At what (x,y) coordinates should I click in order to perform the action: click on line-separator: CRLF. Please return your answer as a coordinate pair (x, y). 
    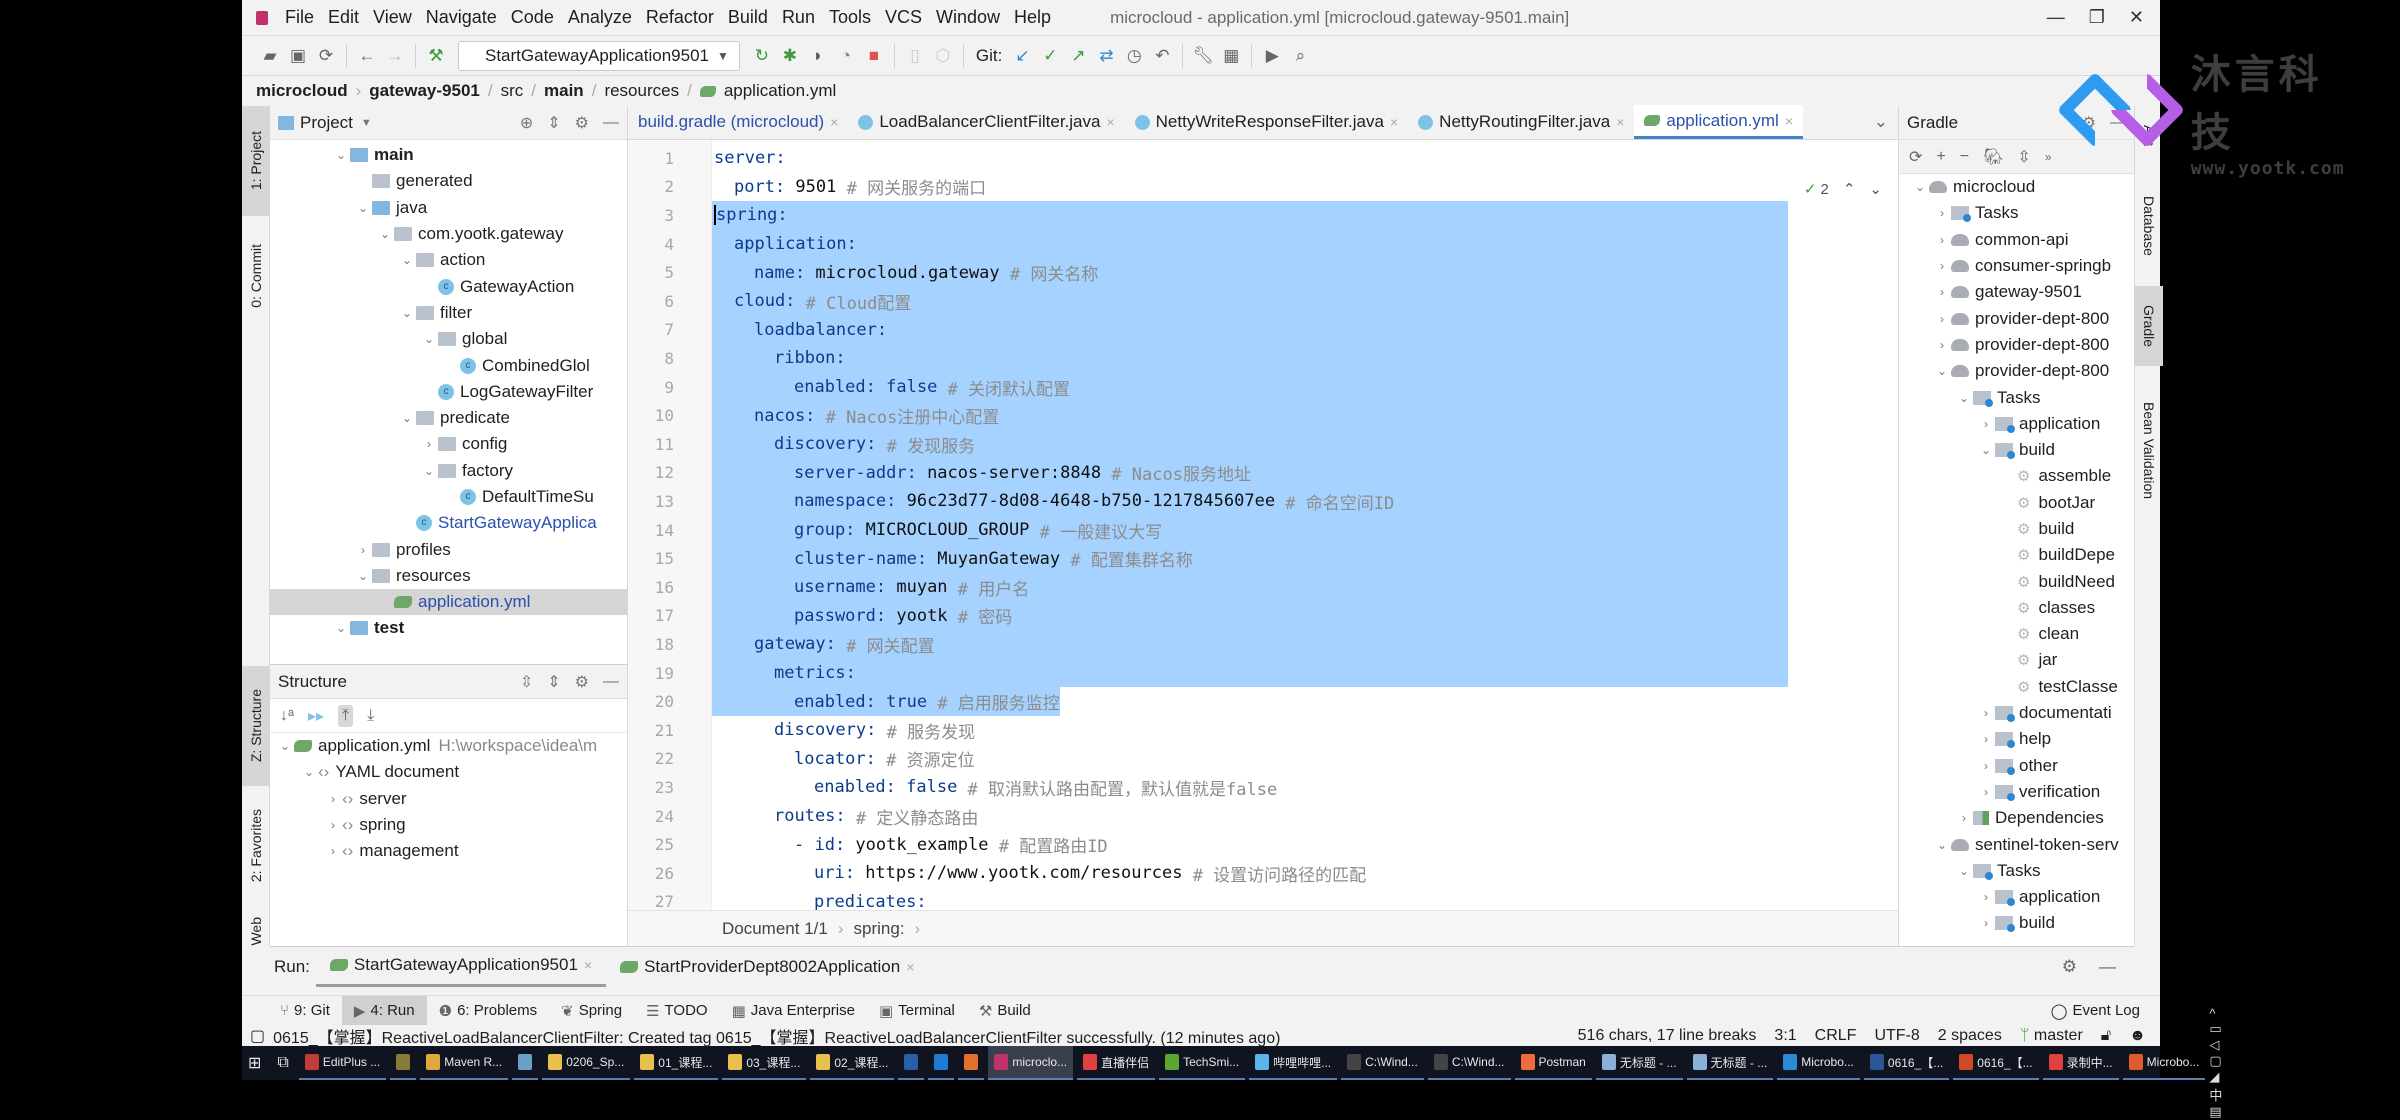
    Looking at the image, I should click on (1836, 1036).